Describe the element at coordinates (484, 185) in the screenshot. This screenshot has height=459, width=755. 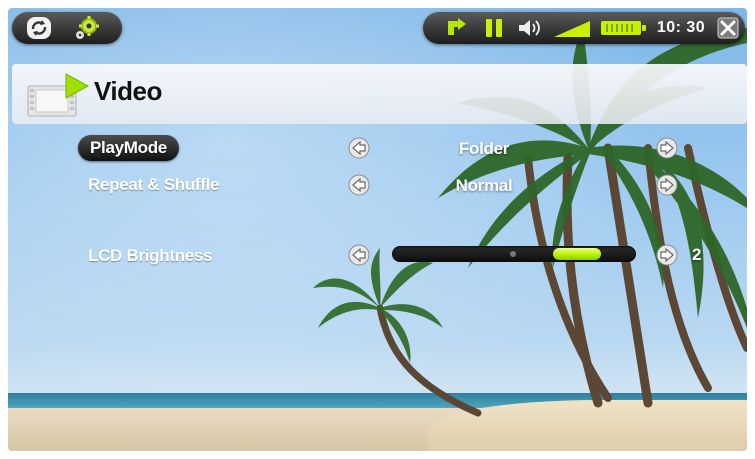
I see `setting-value-repeat-shuffle: Normal` at that location.